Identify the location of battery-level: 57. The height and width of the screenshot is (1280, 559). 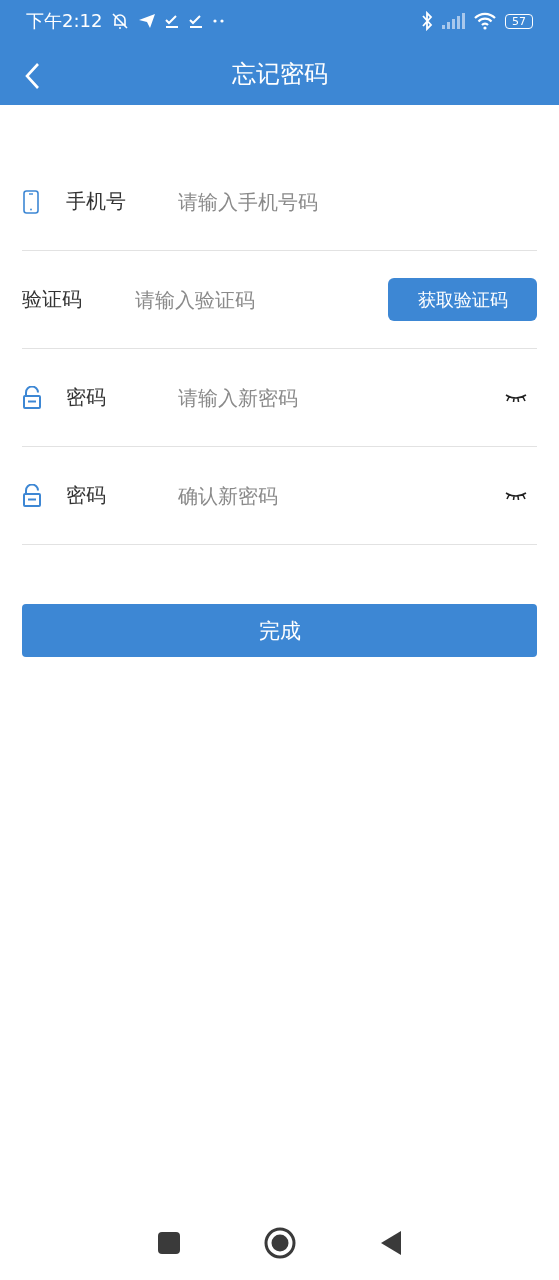
(519, 21).